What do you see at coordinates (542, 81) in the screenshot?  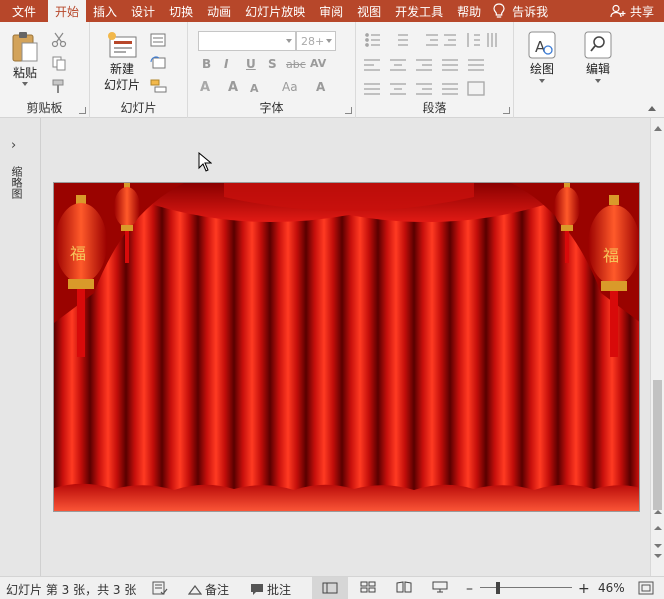 I see `drawing-dropdown-arrow` at bounding box center [542, 81].